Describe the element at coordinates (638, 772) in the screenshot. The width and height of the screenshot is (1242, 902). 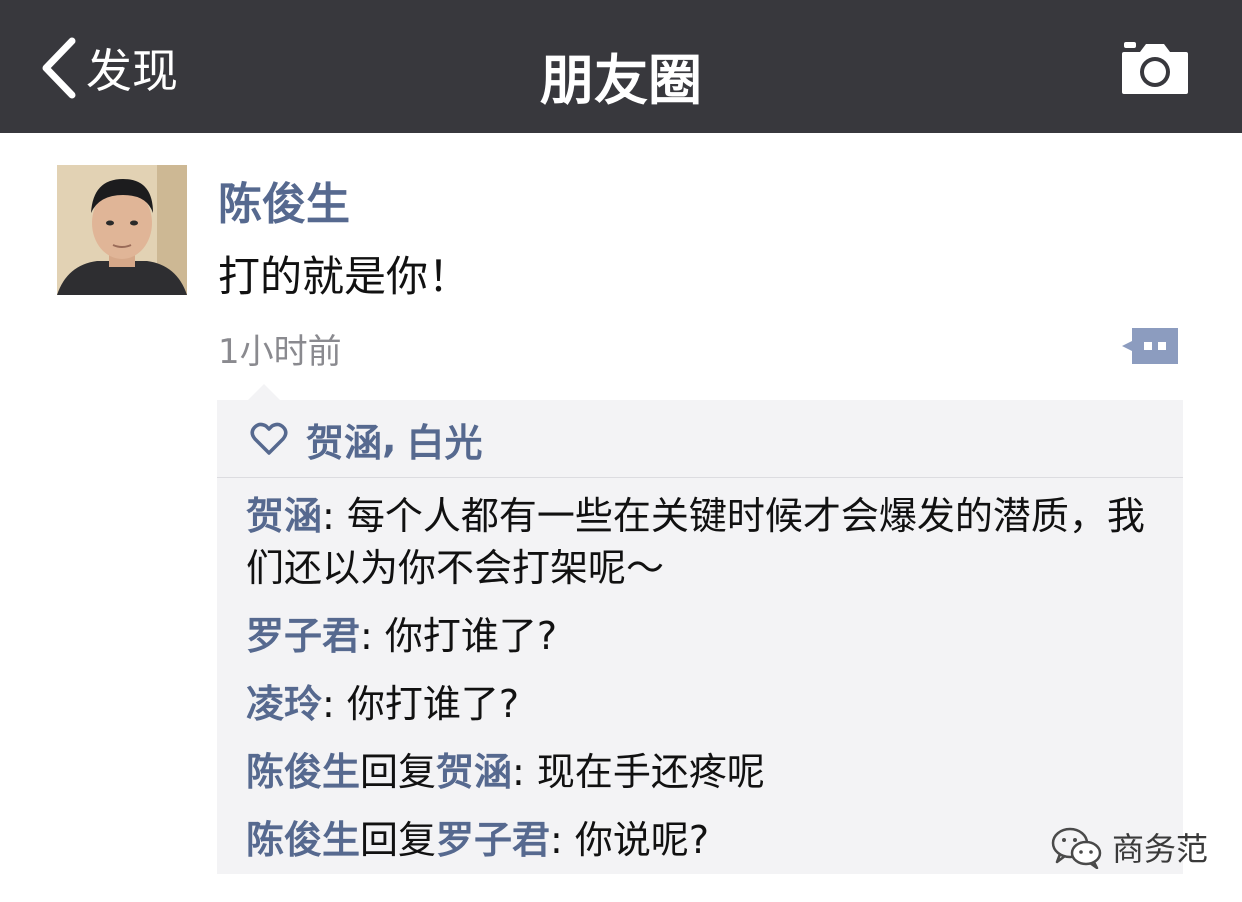
I see `comment-text: : 现在手还疼呢` at that location.